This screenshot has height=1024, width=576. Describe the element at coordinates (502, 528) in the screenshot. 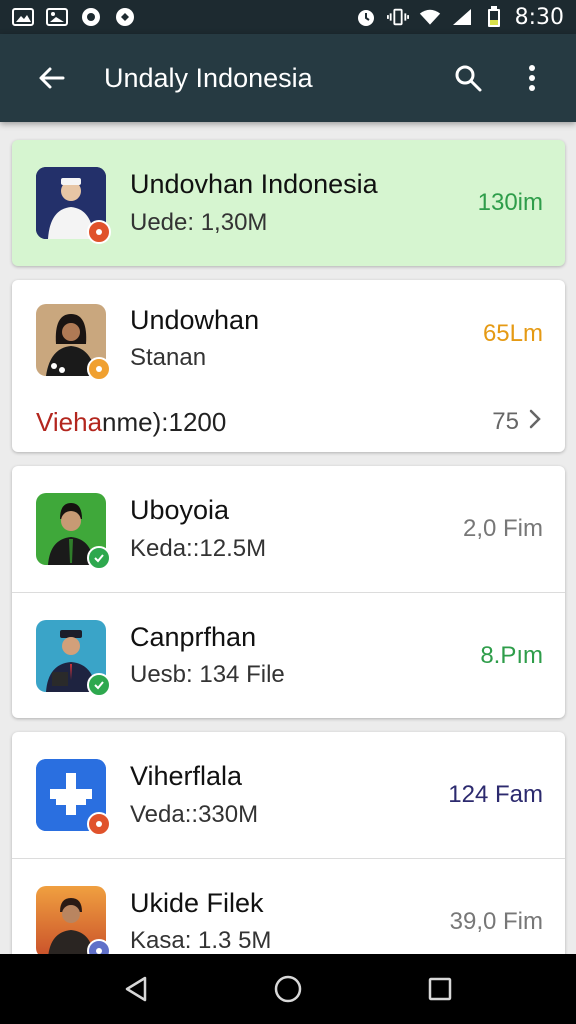

I see `item-meta: 2,0 Fim` at that location.